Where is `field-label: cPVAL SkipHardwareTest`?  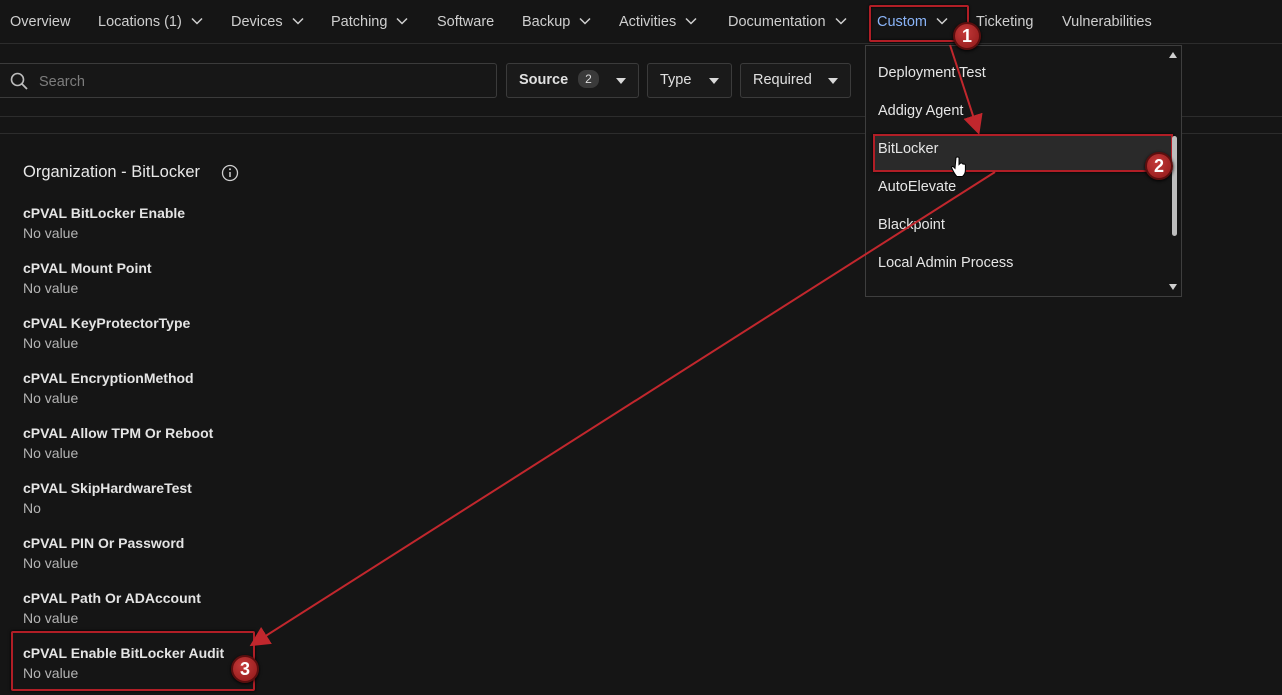
field-label: cPVAL SkipHardwareTest is located at coordinates (107, 488).